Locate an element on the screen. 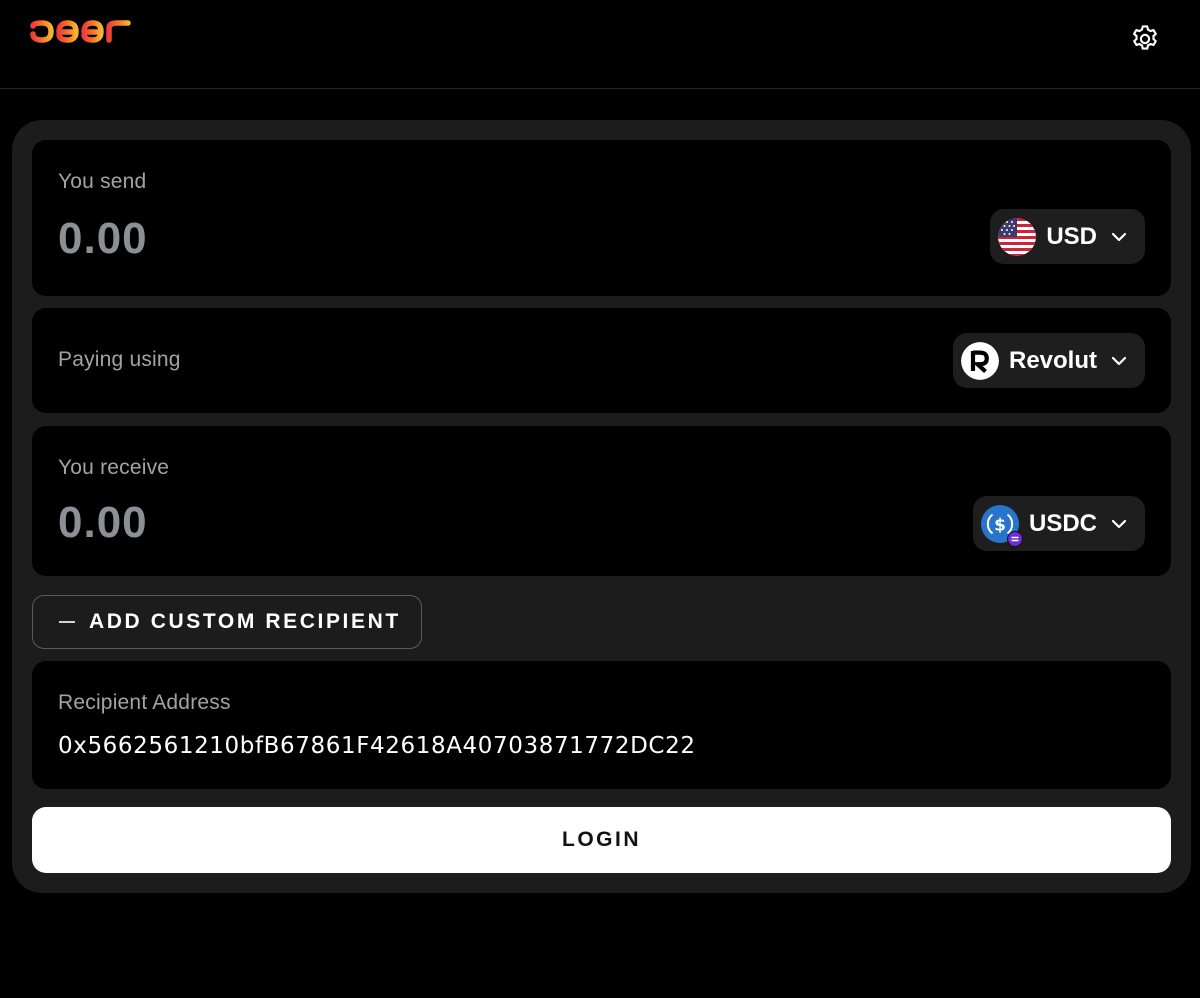  receive-label: You receive is located at coordinates (114, 467).